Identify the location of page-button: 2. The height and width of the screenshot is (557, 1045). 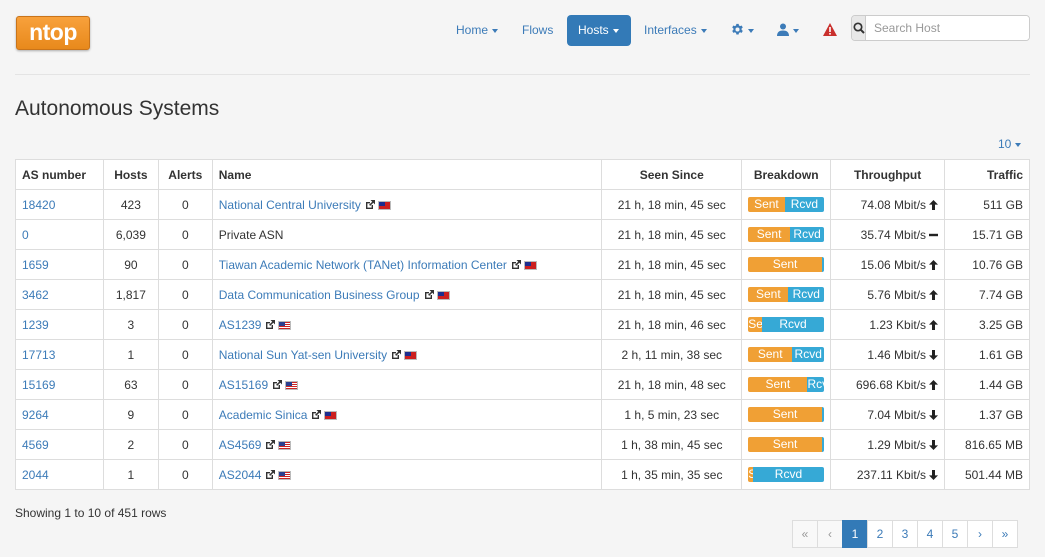
(880, 534).